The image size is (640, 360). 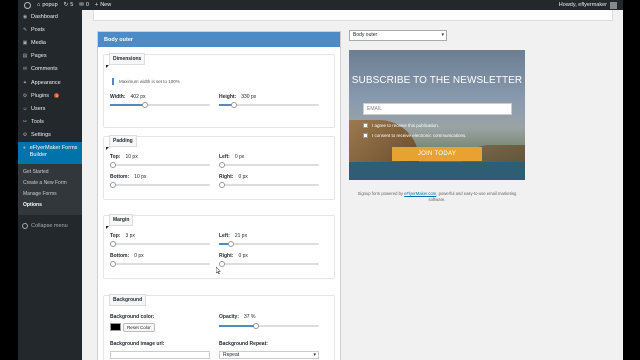 What do you see at coordinates (406, 125) in the screenshot?
I see `agree-label: I agree to receive this publication.` at bounding box center [406, 125].